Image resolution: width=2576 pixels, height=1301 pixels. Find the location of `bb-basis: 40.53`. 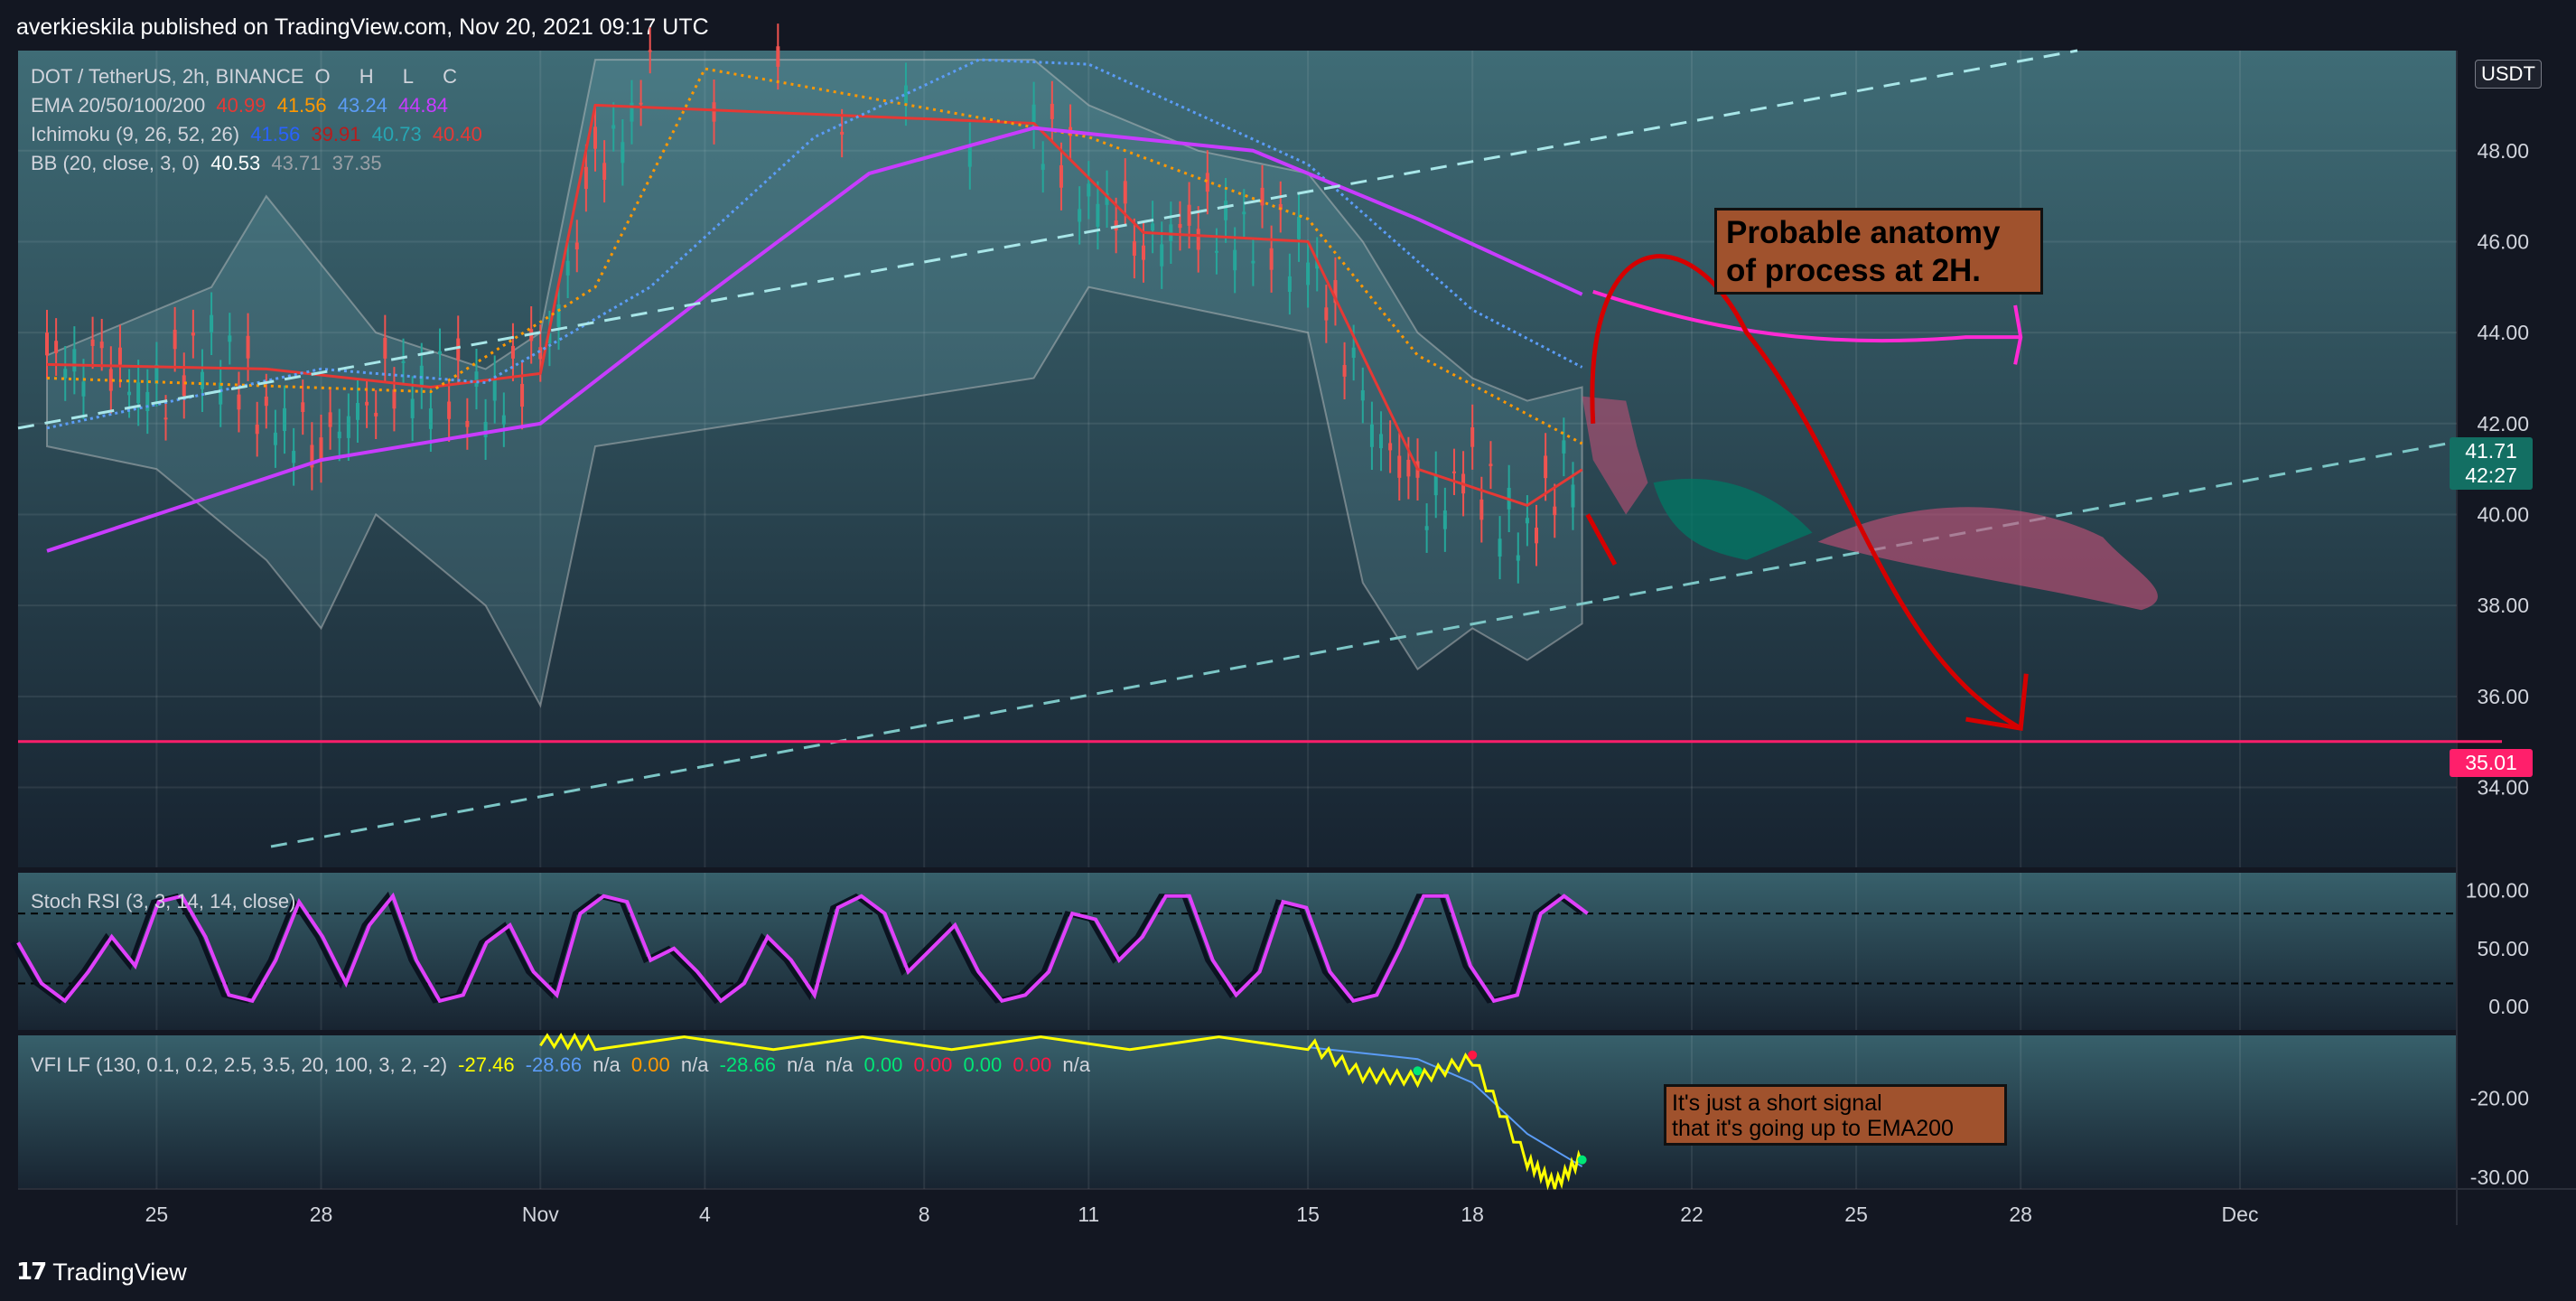

bb-basis: 40.53 is located at coordinates (236, 163).